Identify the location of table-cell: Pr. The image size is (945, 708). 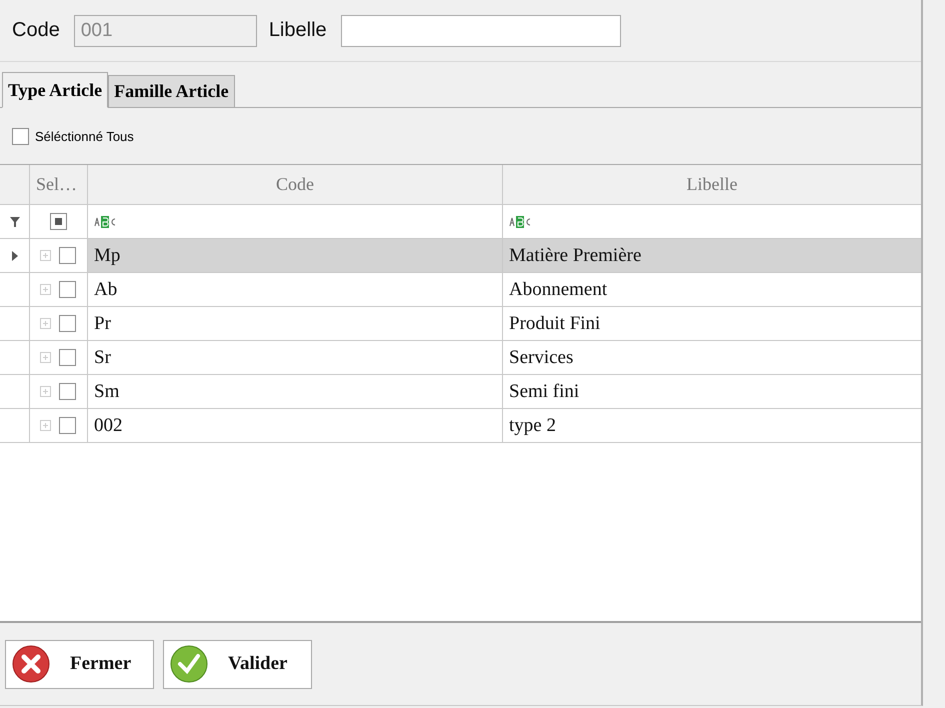
(294, 323).